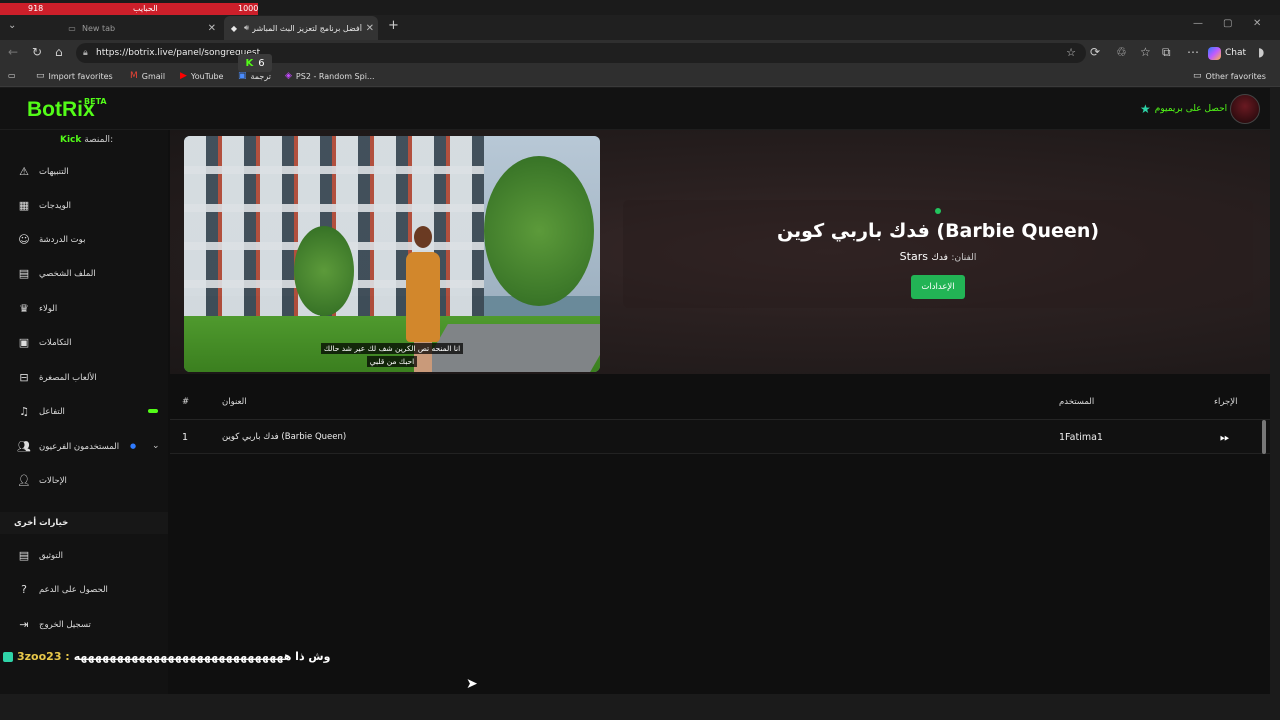 This screenshot has height=720, width=1280. I want to click on stream-overlay-bar: 918 الحبايب 1000, so click(129, 9).